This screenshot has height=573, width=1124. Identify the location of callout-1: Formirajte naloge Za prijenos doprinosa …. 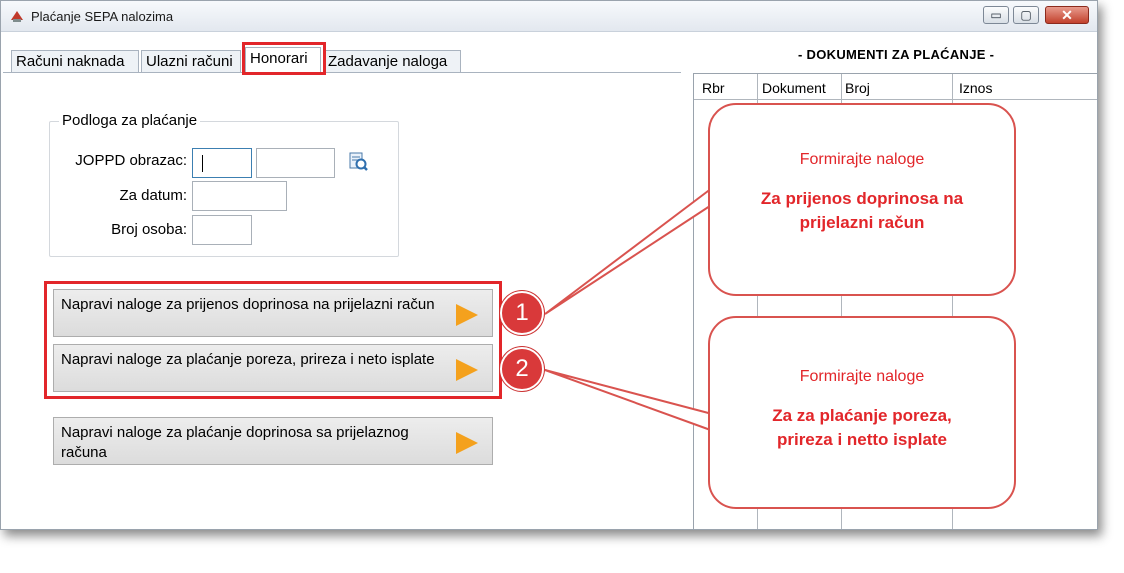
(862, 199).